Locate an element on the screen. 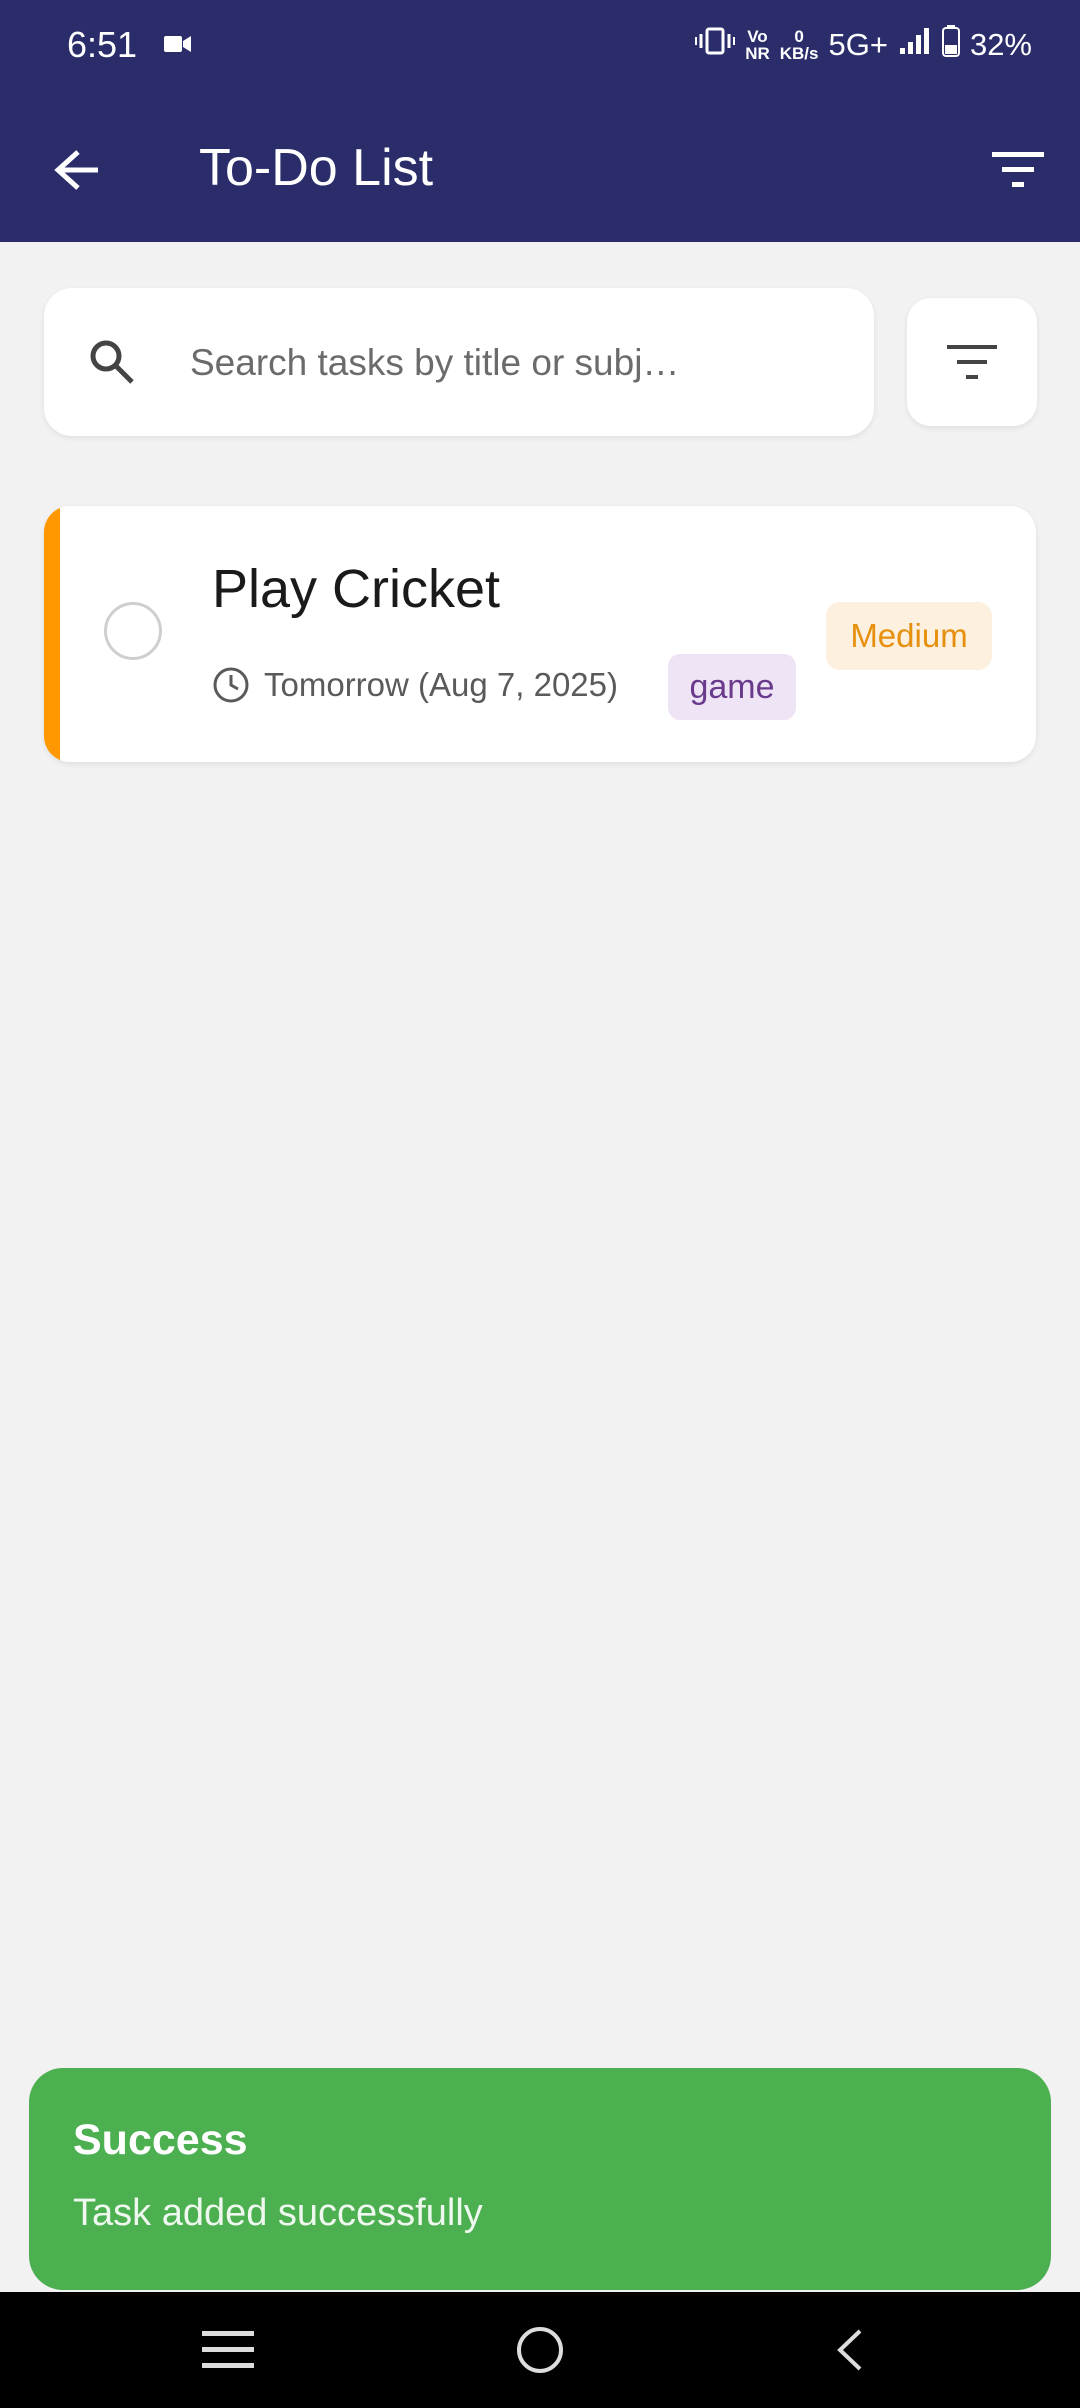 This screenshot has height=2408, width=1080. status-time: 6:51 is located at coordinates (102, 44).